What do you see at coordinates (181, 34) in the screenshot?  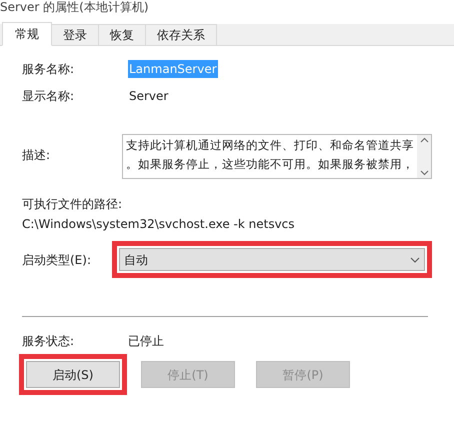 I see `tab: 依存关系` at bounding box center [181, 34].